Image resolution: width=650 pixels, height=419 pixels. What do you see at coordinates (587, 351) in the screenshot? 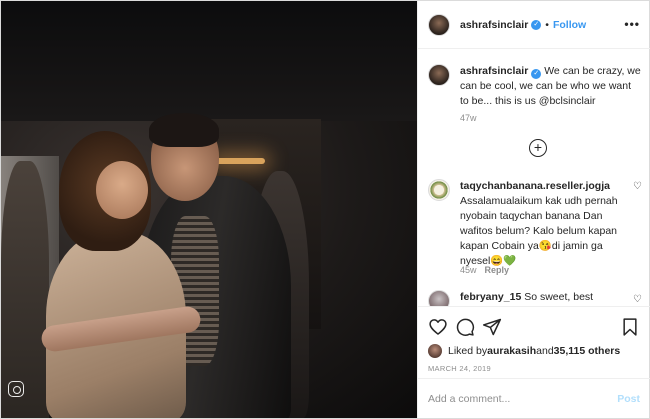
I see `likes-count-link: 35,115 others` at bounding box center [587, 351].